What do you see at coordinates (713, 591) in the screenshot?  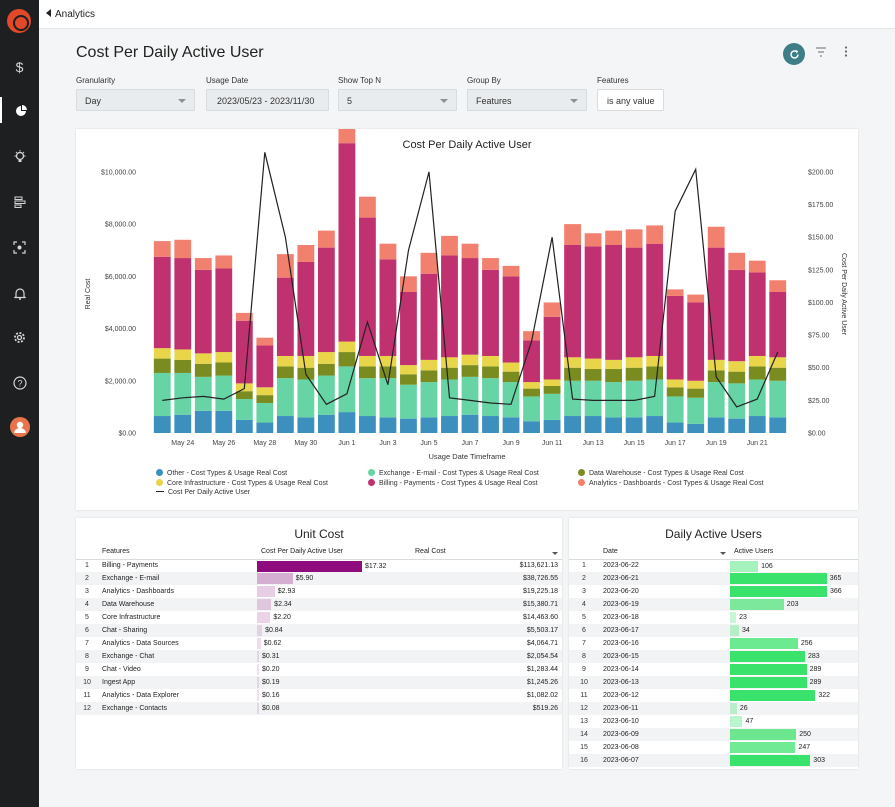 I see `table-row: 3 2023-06-20 366` at bounding box center [713, 591].